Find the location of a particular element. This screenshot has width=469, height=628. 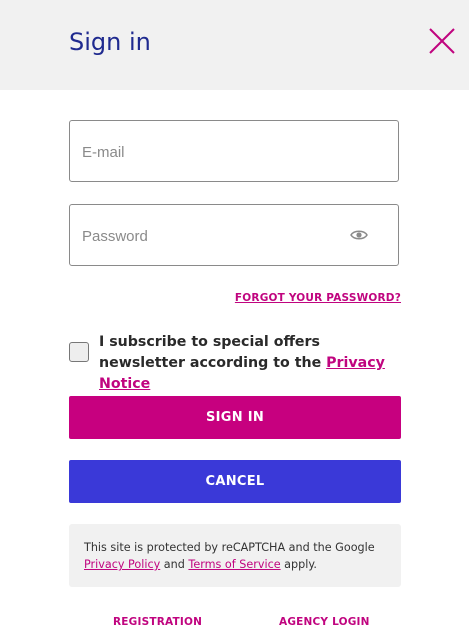

password-input is located at coordinates (212, 236).